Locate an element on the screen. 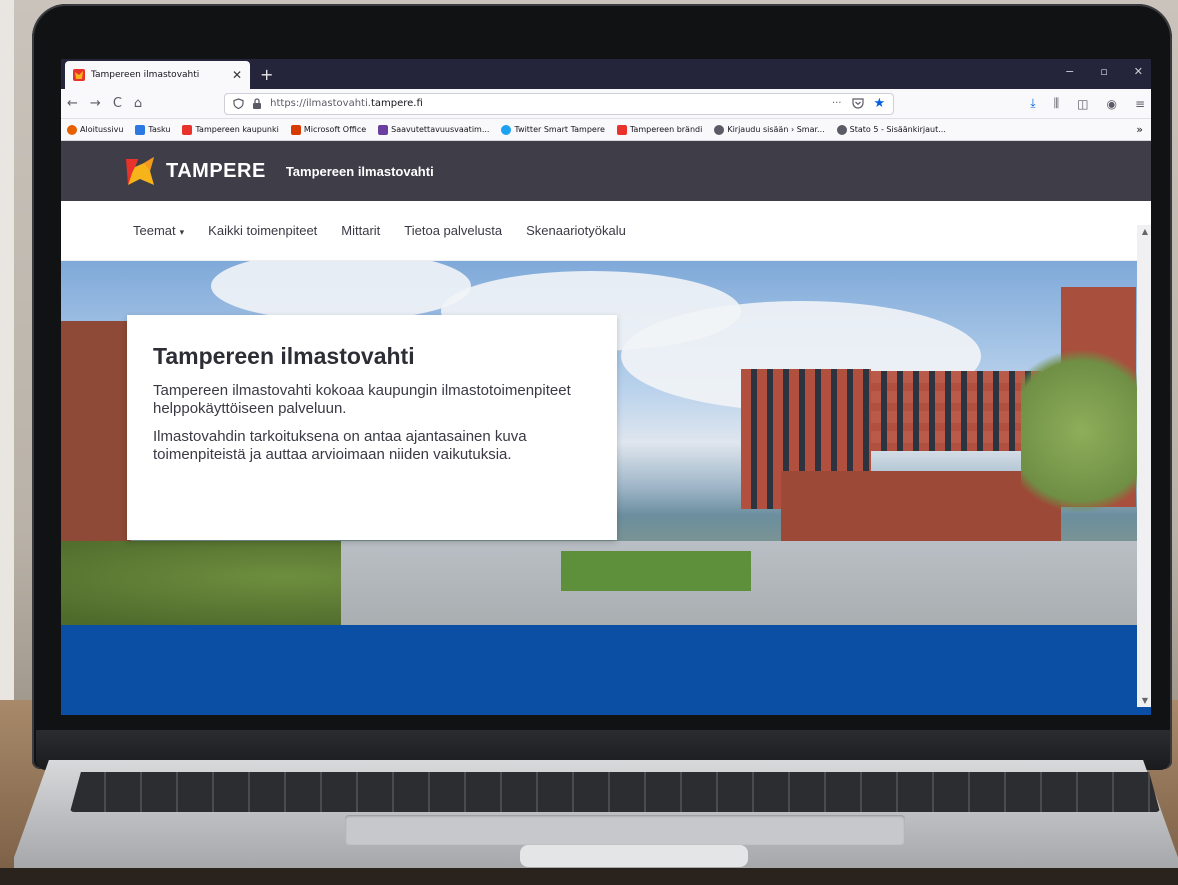 The width and height of the screenshot is (1178, 885). cloud-shape is located at coordinates (341, 291).